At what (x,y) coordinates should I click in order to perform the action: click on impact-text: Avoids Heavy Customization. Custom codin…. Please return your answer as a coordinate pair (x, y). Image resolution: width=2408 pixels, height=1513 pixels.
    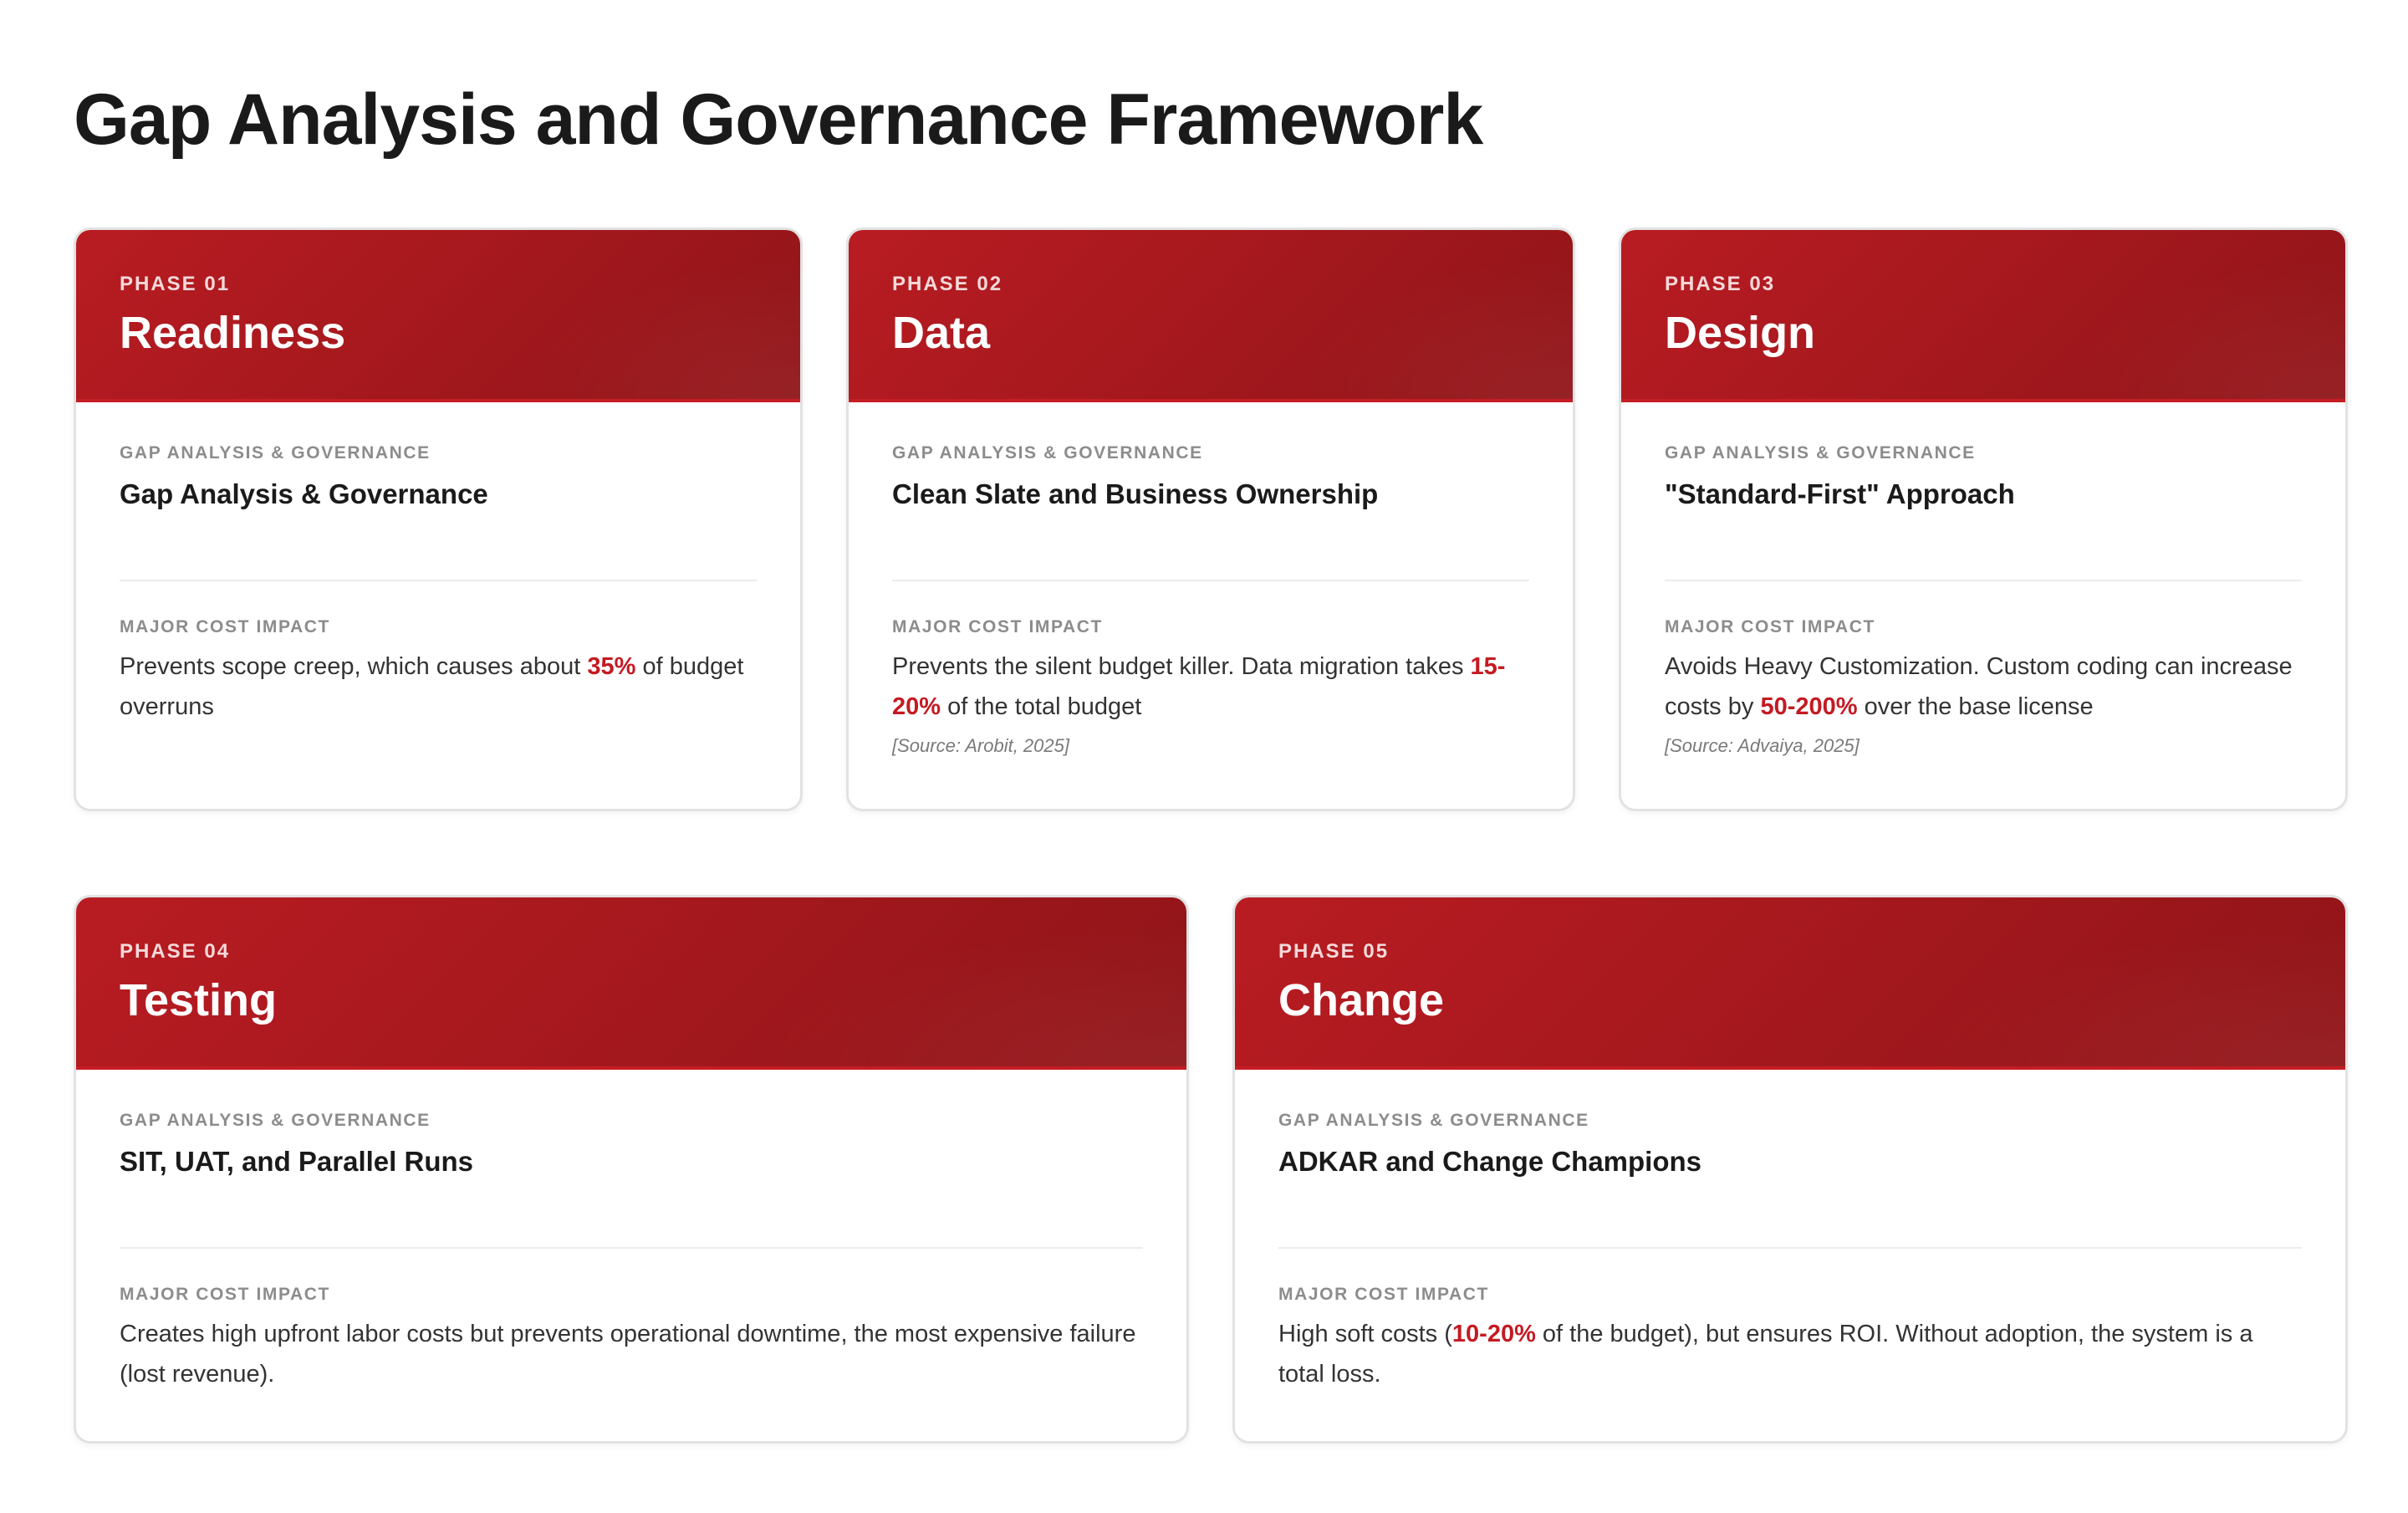
    Looking at the image, I should click on (1983, 687).